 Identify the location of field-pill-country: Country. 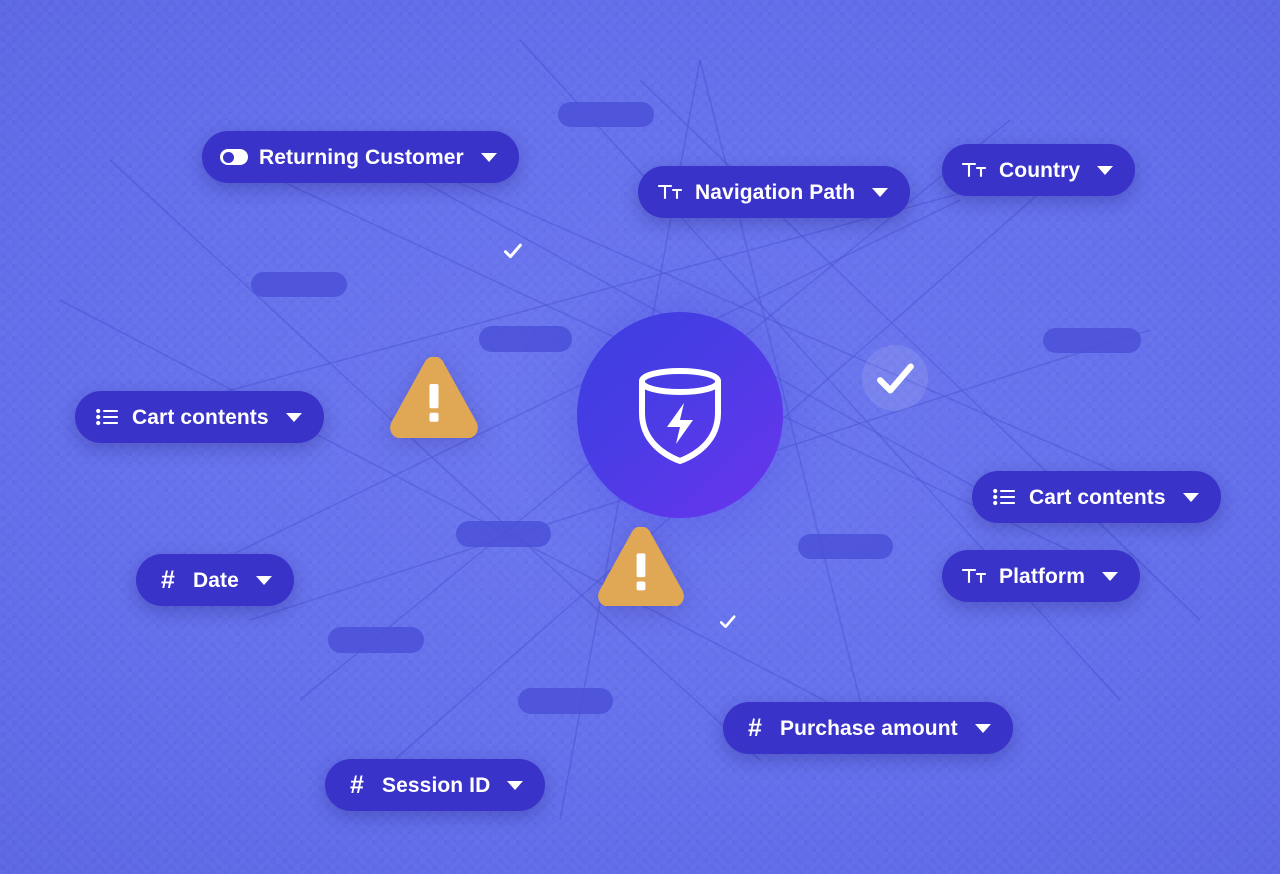
(1039, 170).